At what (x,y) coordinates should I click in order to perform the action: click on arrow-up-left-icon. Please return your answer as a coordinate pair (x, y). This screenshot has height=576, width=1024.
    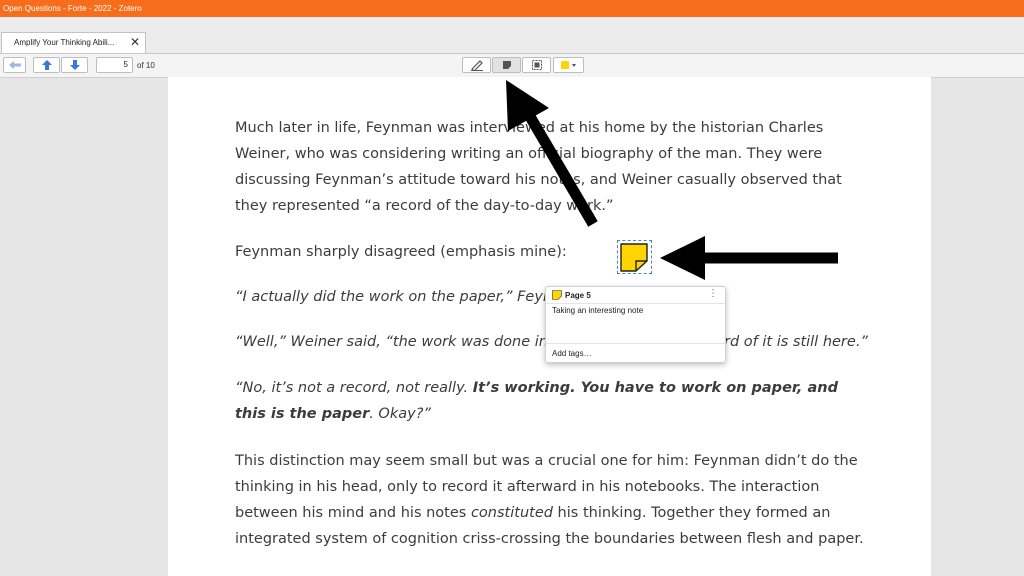
    Looking at the image, I should click on (552, 153).